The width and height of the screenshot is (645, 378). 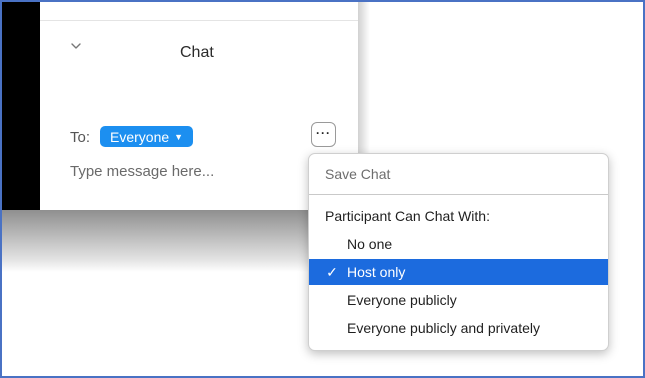 What do you see at coordinates (80, 137) in the screenshot?
I see `to-label: To:` at bounding box center [80, 137].